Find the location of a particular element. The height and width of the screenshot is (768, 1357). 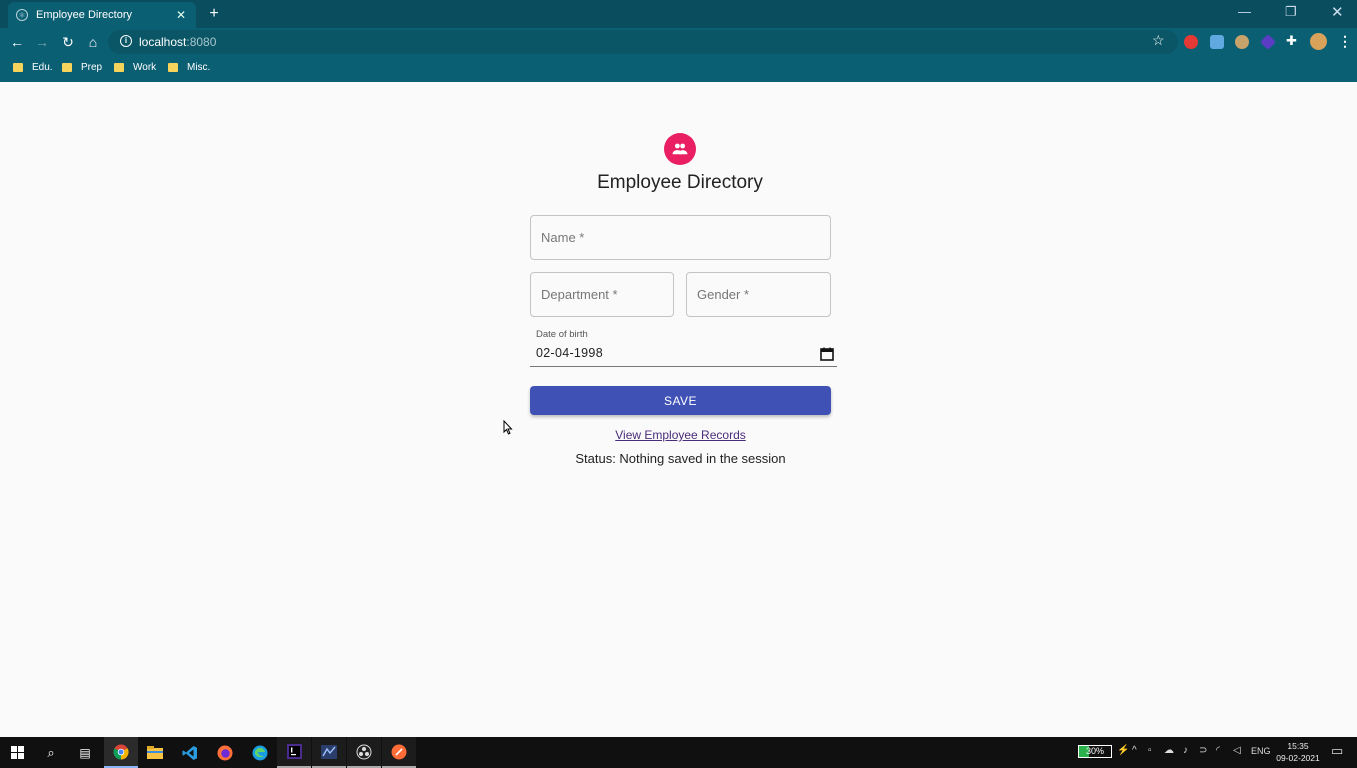

new-tab-button: + is located at coordinates (214, 14).